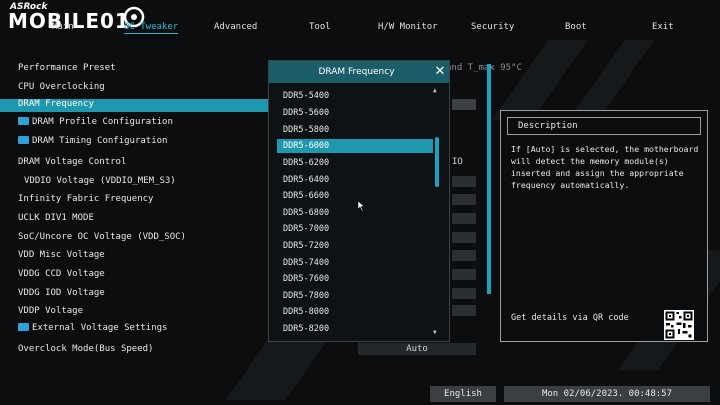 This screenshot has height=405, width=720. What do you see at coordinates (492, 27) in the screenshot?
I see `tab-security: Security` at bounding box center [492, 27].